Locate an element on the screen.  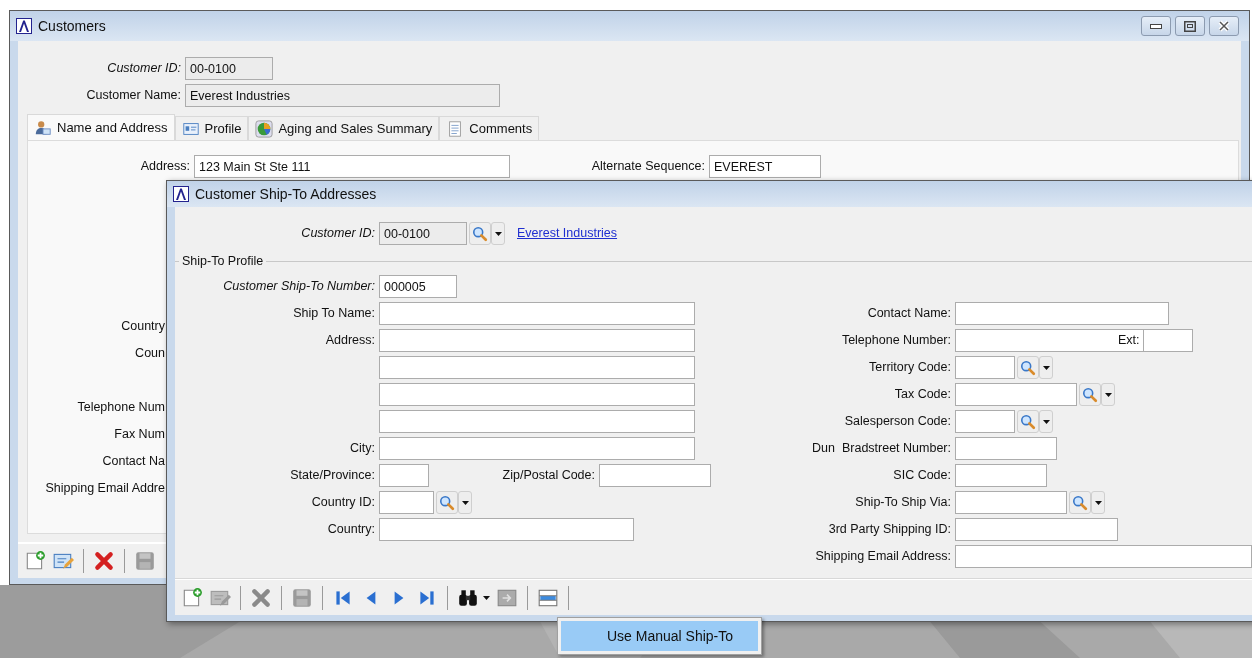
close-icon is located at coordinates (1224, 26).